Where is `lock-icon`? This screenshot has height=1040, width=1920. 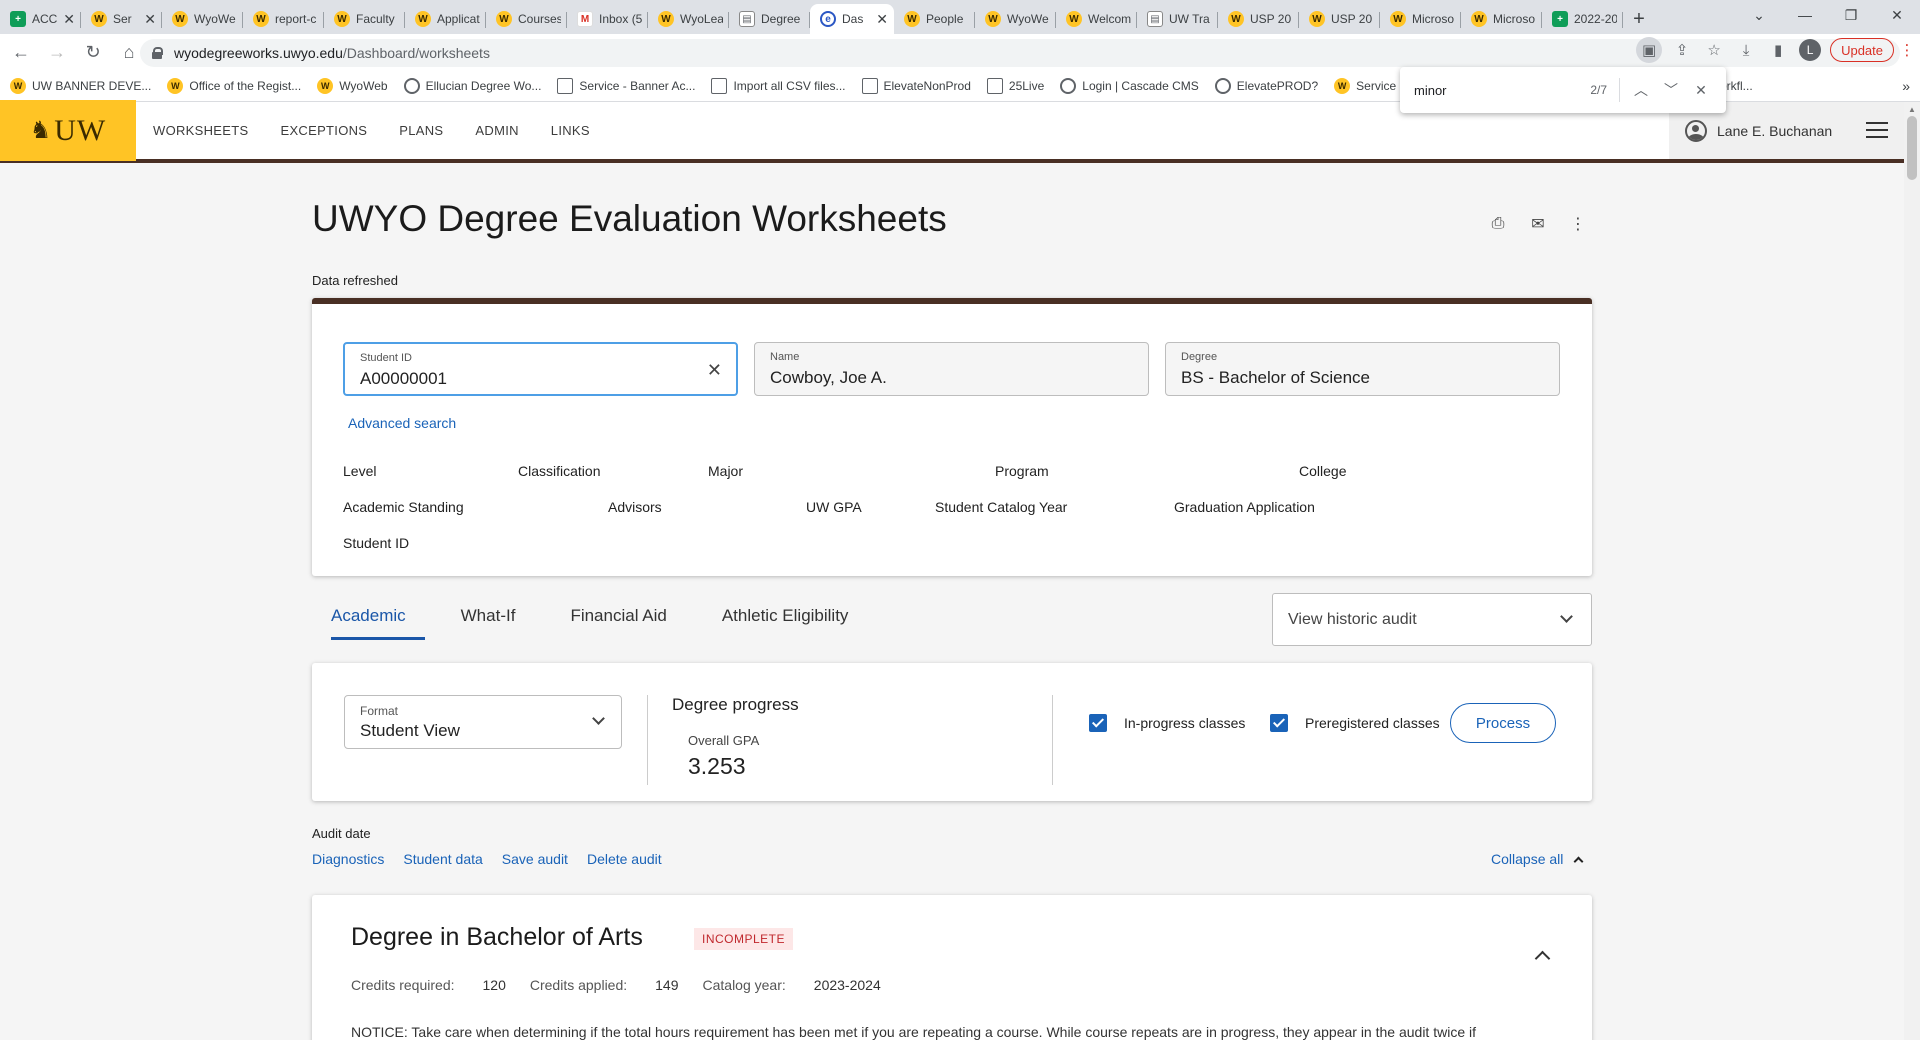
lock-icon is located at coordinates (157, 53).